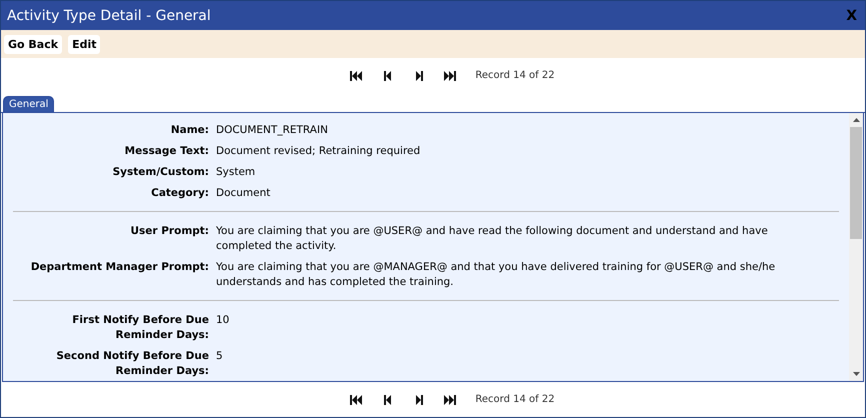  I want to click on field-value: Document revised; Retraining required, so click(319, 151).